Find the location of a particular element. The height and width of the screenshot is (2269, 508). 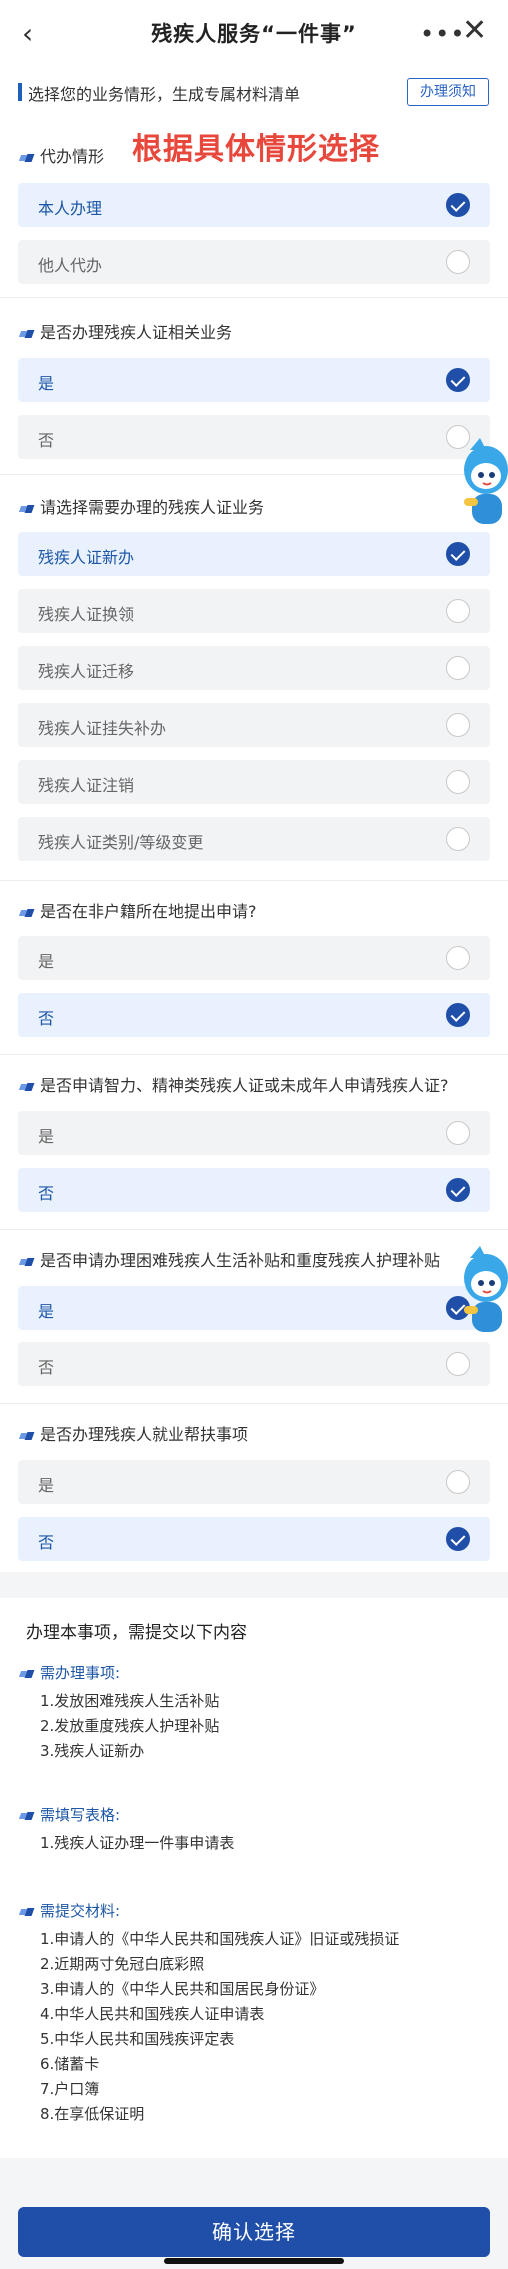

option-row: 本人办理 is located at coordinates (254, 205).